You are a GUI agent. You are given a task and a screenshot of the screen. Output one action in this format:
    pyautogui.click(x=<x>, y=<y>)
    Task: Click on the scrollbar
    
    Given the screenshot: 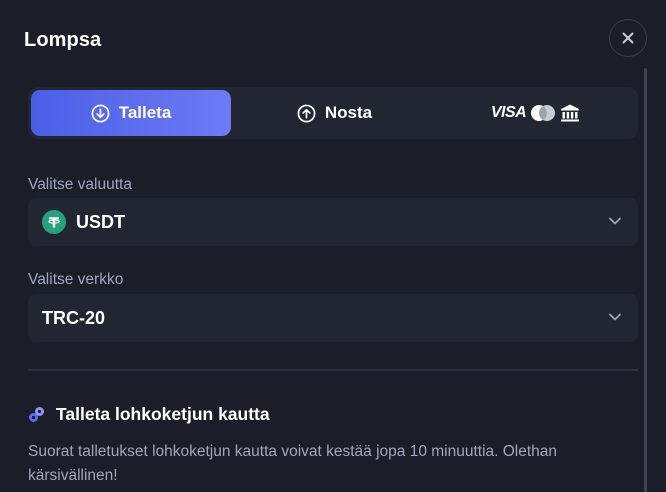 What is the action you would take?
    pyautogui.click(x=645, y=280)
    